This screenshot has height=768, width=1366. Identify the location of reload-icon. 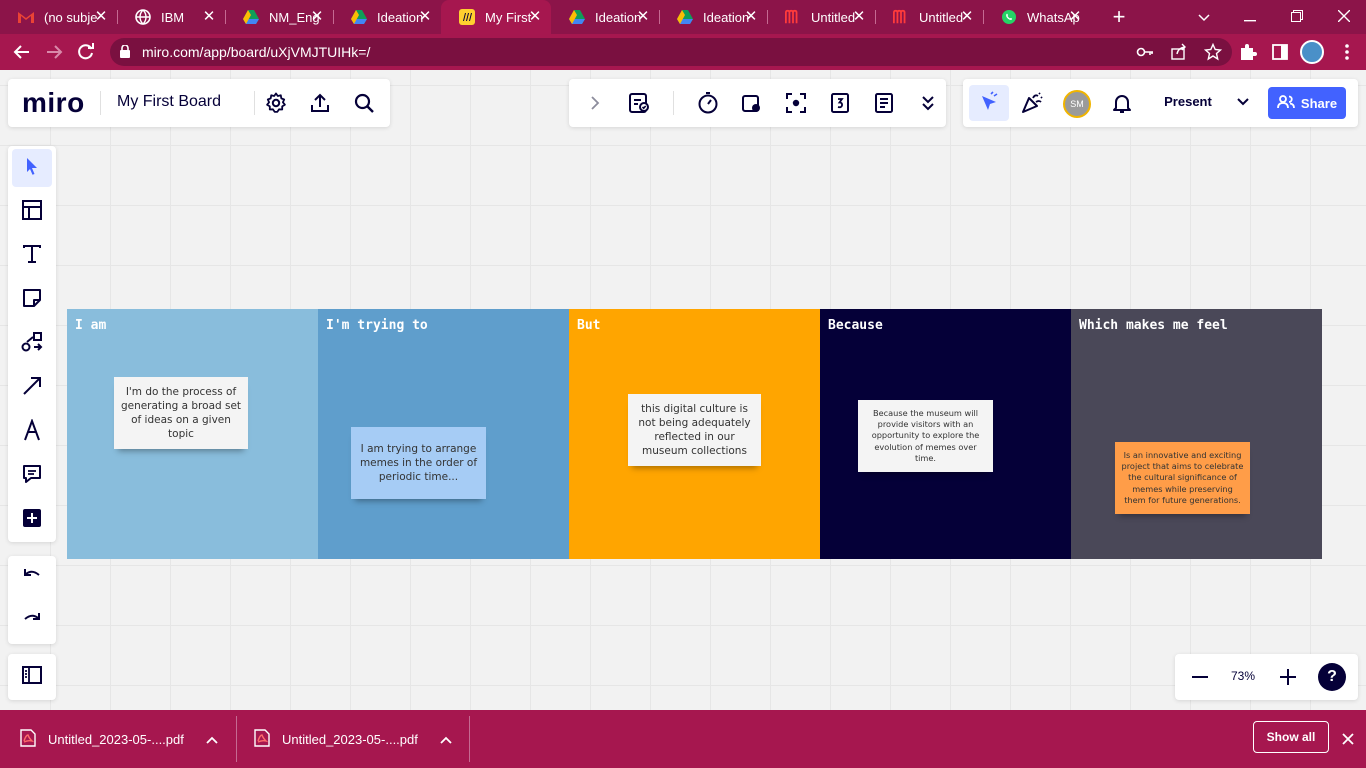
(86, 52).